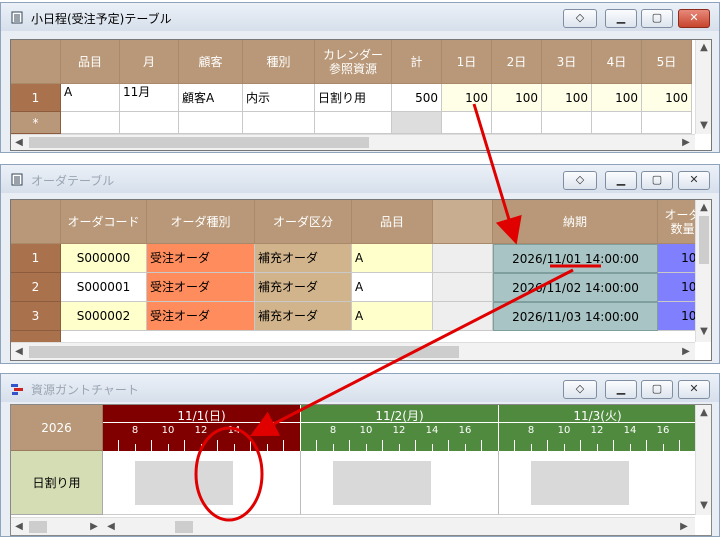  What do you see at coordinates (567, 62) in the screenshot?
I see `column-header: 3日` at bounding box center [567, 62].